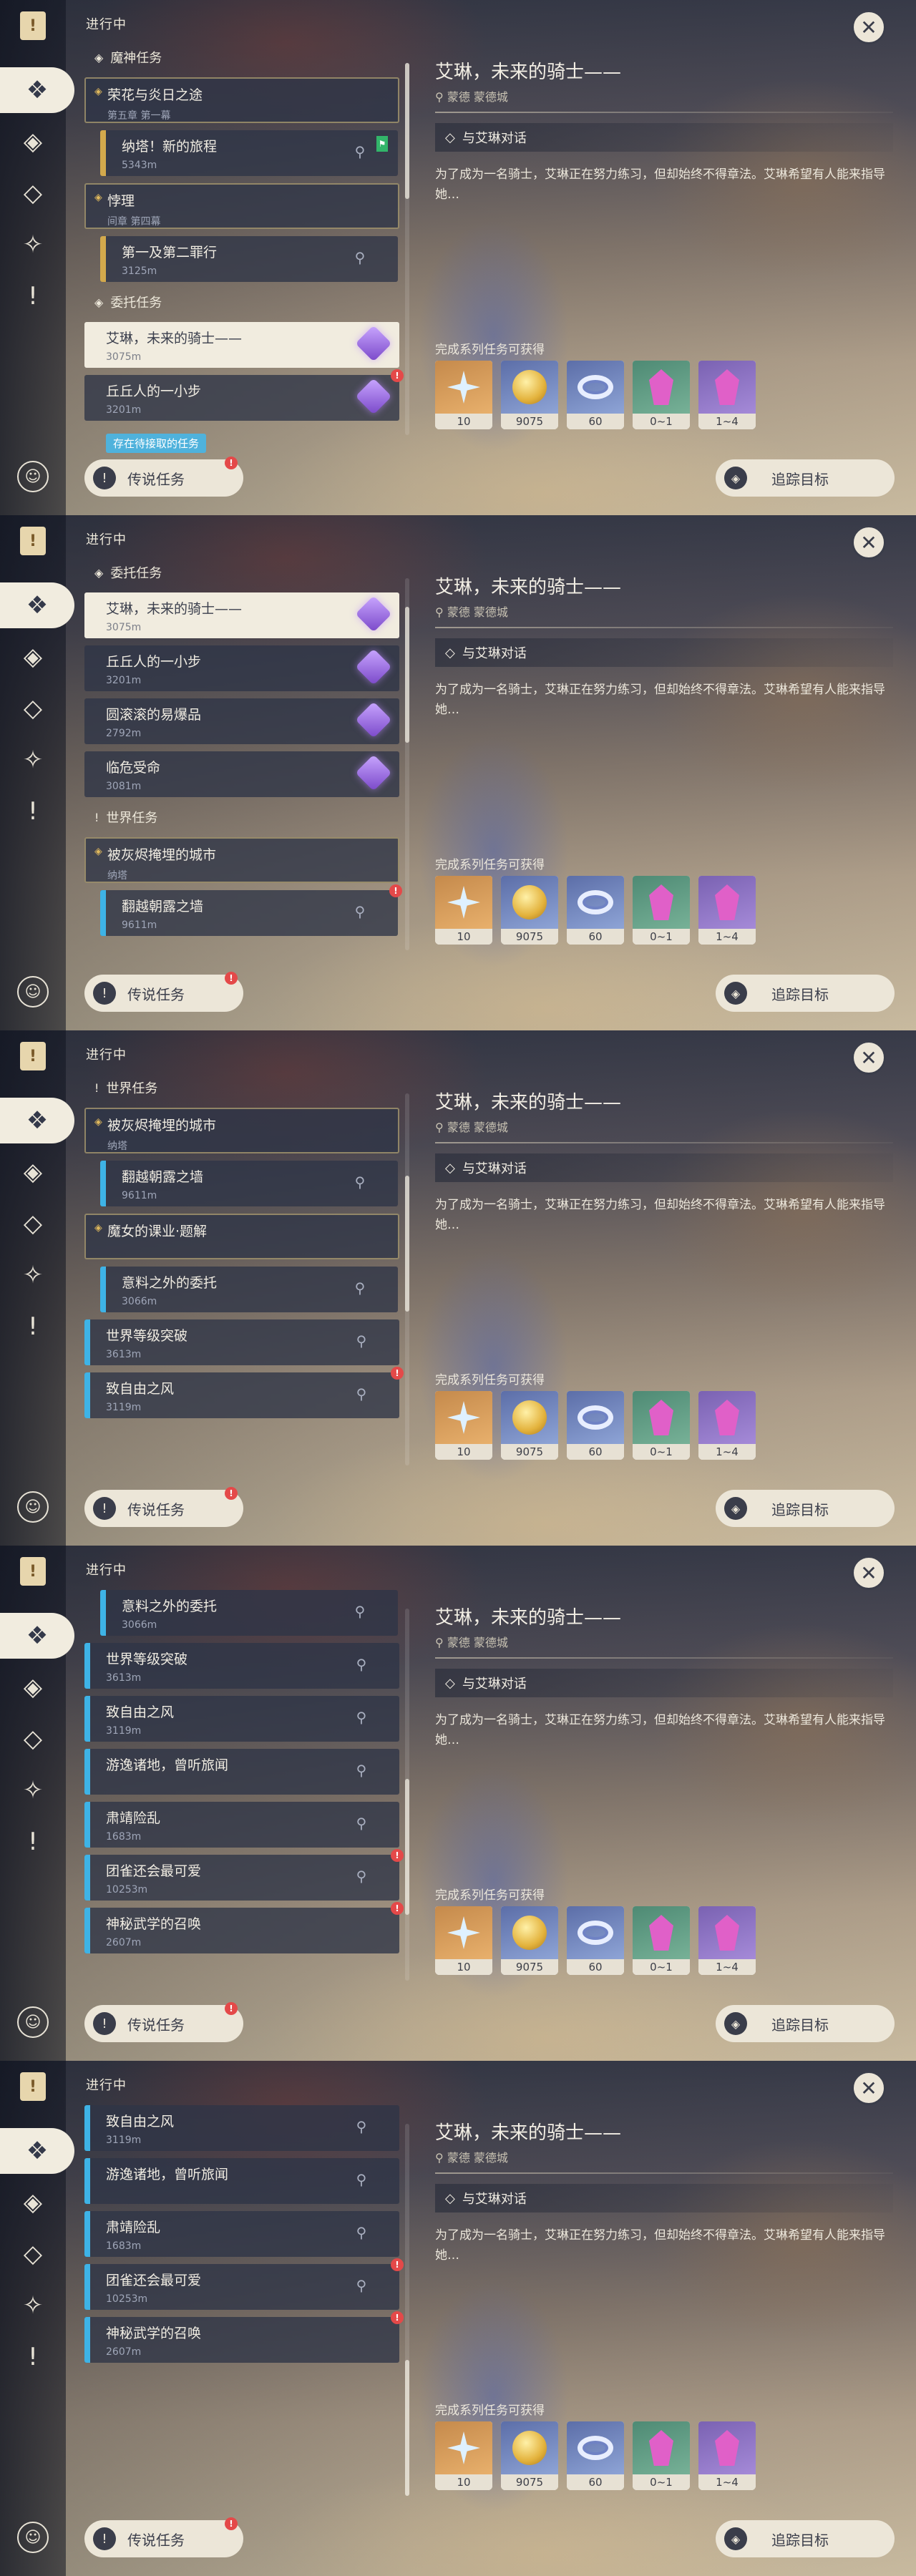 The height and width of the screenshot is (2576, 916). What do you see at coordinates (244, 395) in the screenshot?
I see `quest-card: 丘丘人的一小步 3201m!` at bounding box center [244, 395].